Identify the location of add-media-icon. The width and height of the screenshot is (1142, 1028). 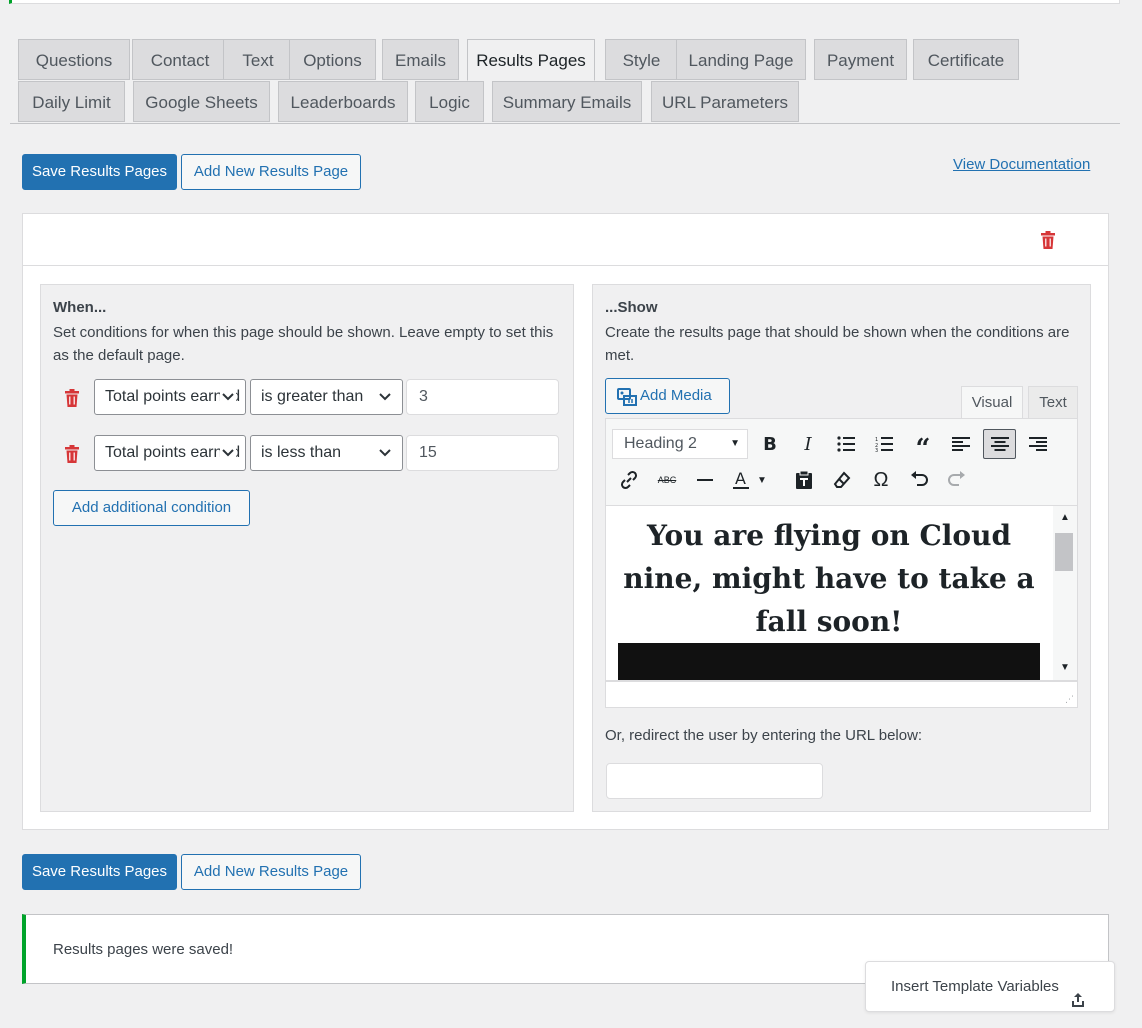
(627, 396).